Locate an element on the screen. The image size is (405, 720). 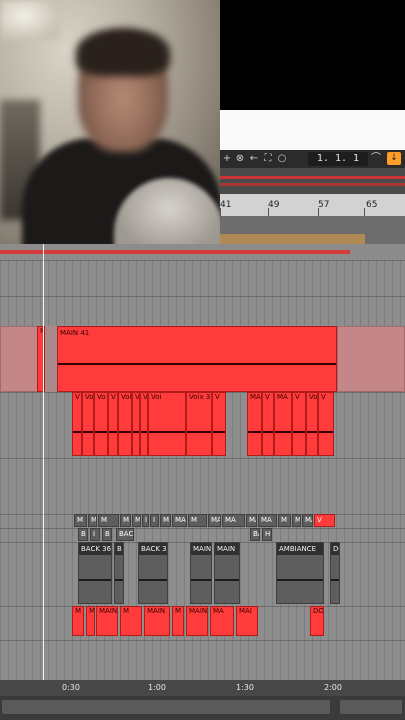
label-clip: H is located at coordinates (267, 534).